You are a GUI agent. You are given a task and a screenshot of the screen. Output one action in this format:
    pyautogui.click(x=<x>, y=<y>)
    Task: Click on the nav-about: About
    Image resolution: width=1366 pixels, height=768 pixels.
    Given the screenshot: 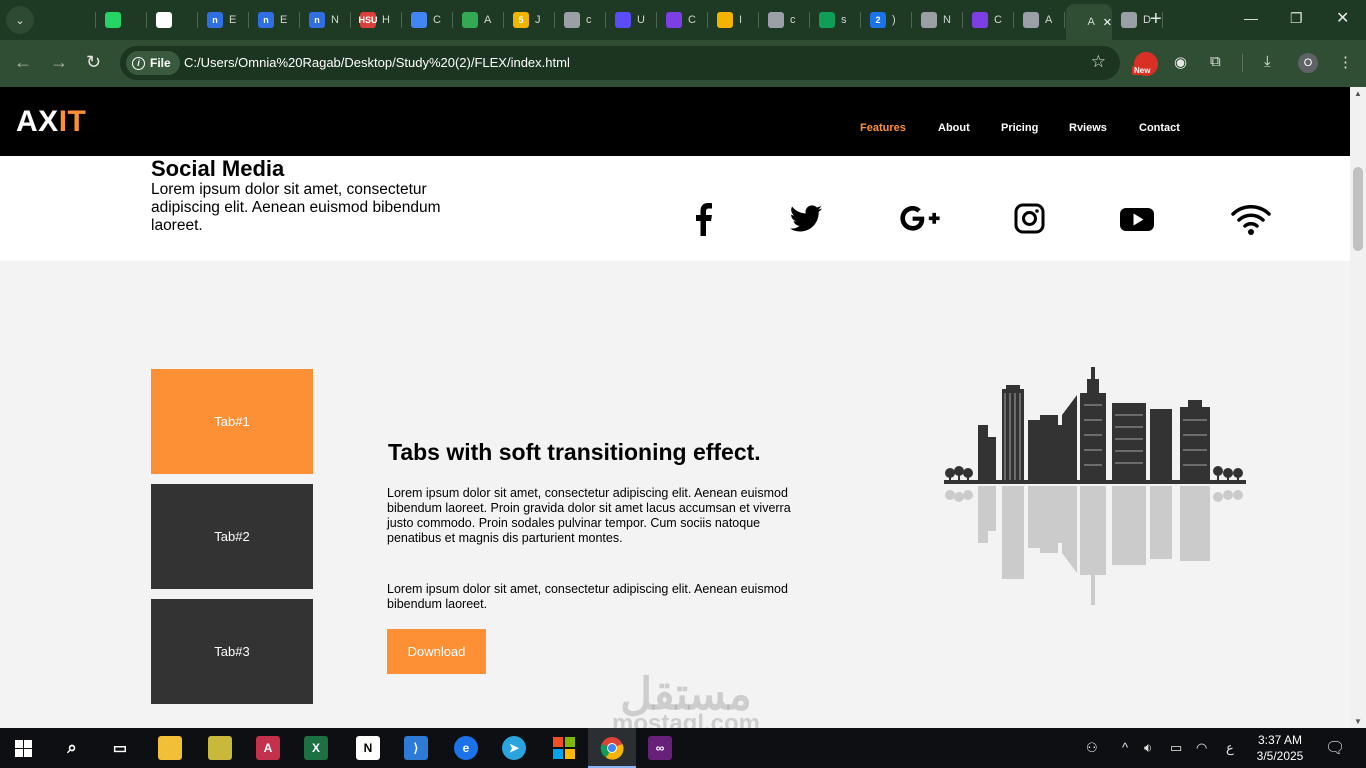 What is the action you would take?
    pyautogui.click(x=954, y=128)
    